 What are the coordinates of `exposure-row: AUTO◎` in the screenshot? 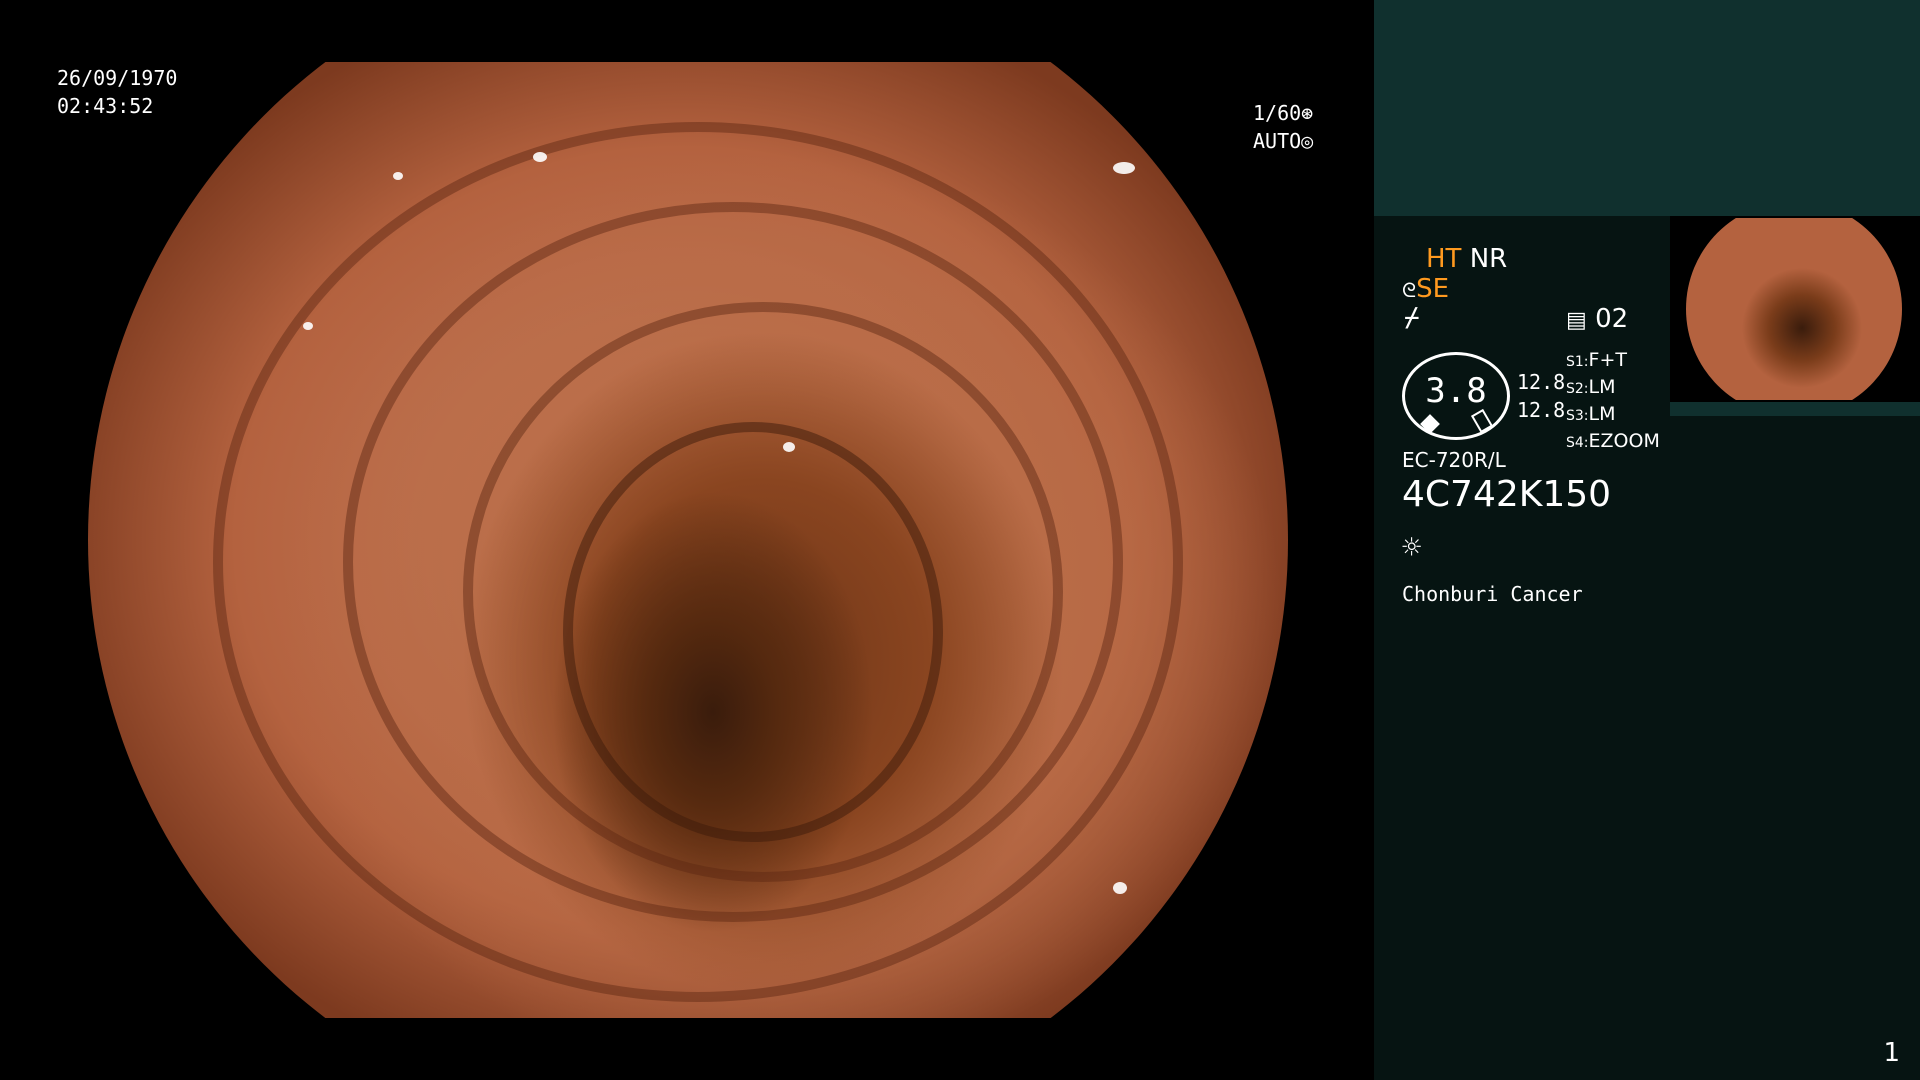 It's located at (1283, 141).